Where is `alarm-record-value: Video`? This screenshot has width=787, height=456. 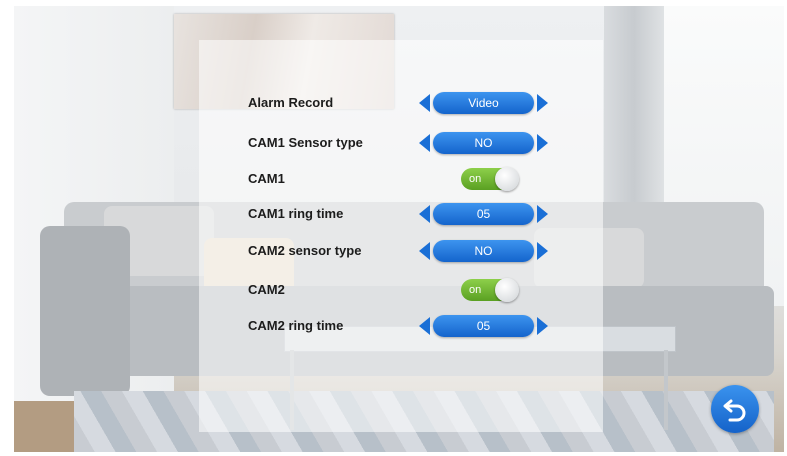
alarm-record-value: Video is located at coordinates (483, 103).